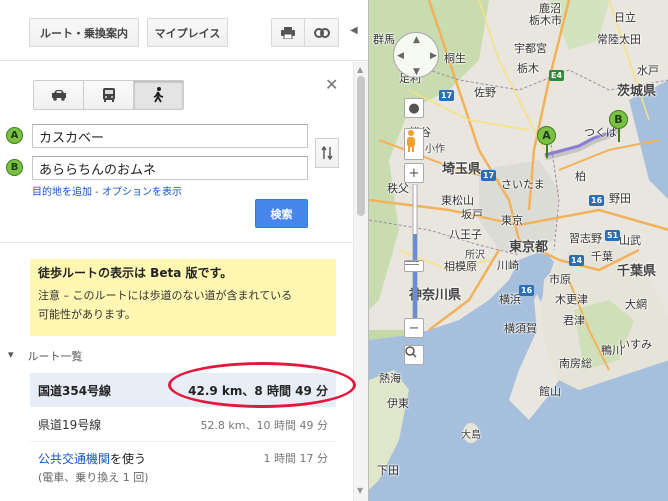  Describe the element at coordinates (455, 58) in the screenshot. I see `map-label: 桐生` at that location.